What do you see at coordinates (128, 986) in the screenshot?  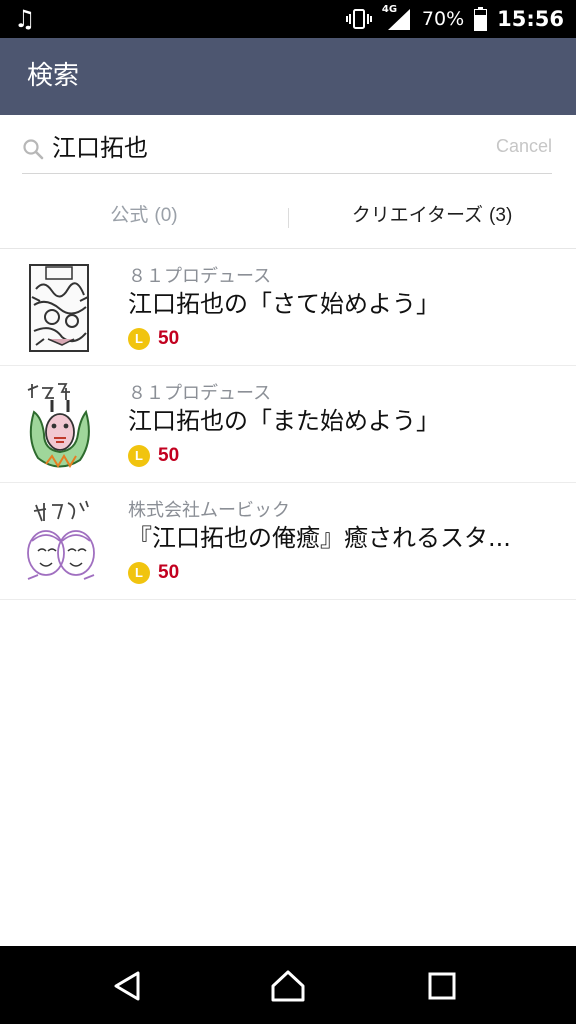 I see `back-icon` at bounding box center [128, 986].